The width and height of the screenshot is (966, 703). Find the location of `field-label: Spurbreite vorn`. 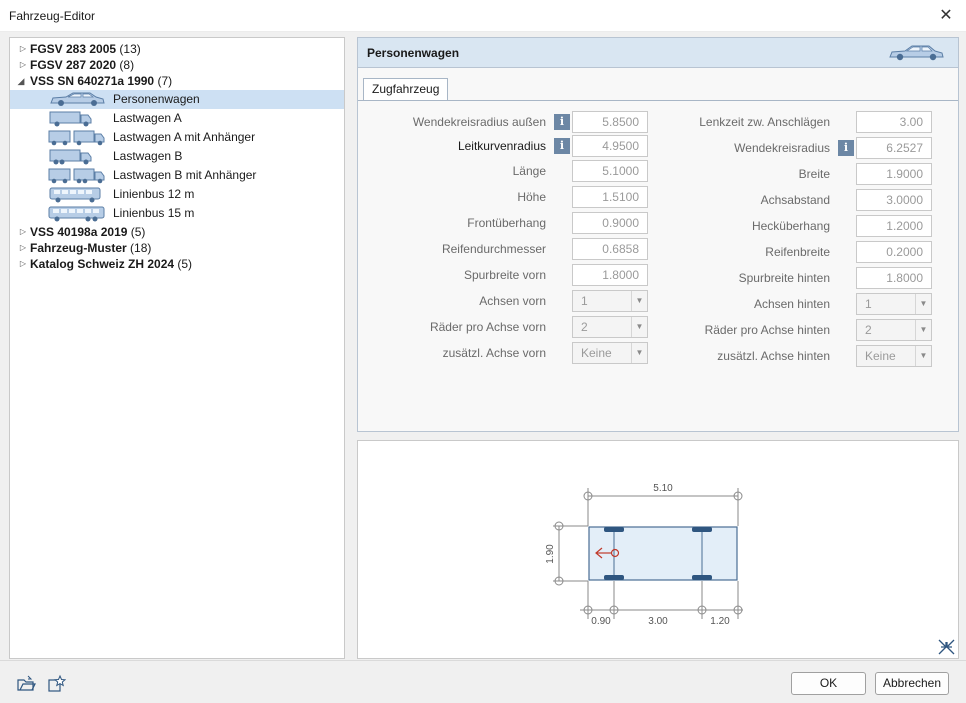

field-label: Spurbreite vorn is located at coordinates (504, 275).